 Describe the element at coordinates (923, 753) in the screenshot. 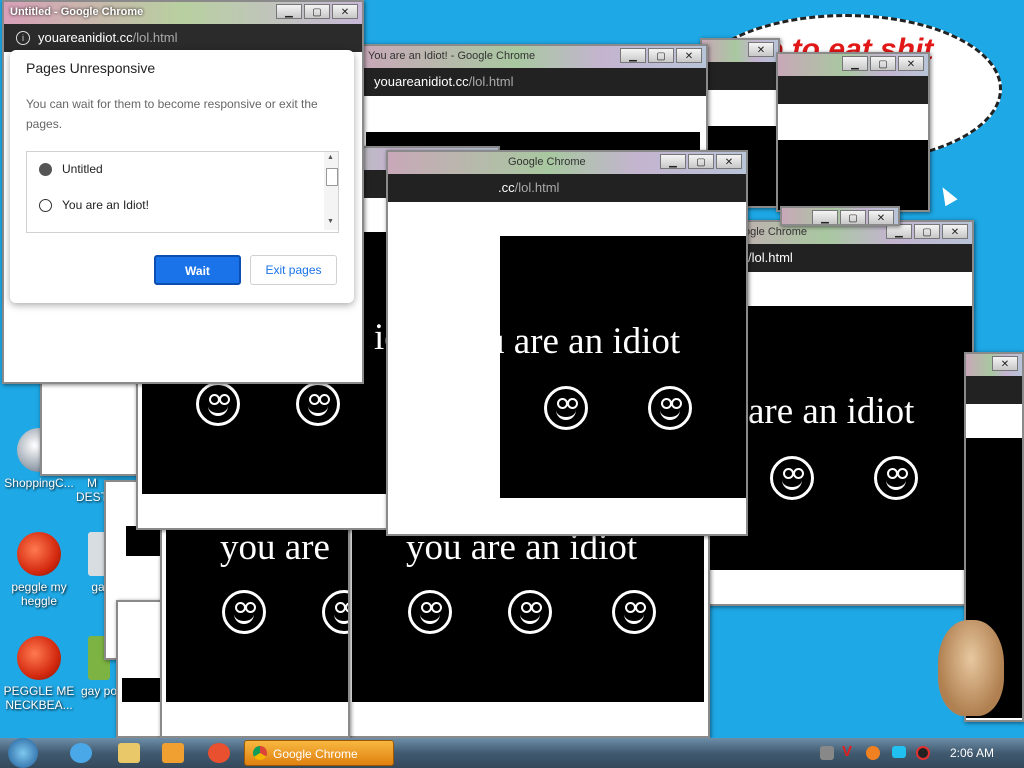

I see `record-icon` at that location.